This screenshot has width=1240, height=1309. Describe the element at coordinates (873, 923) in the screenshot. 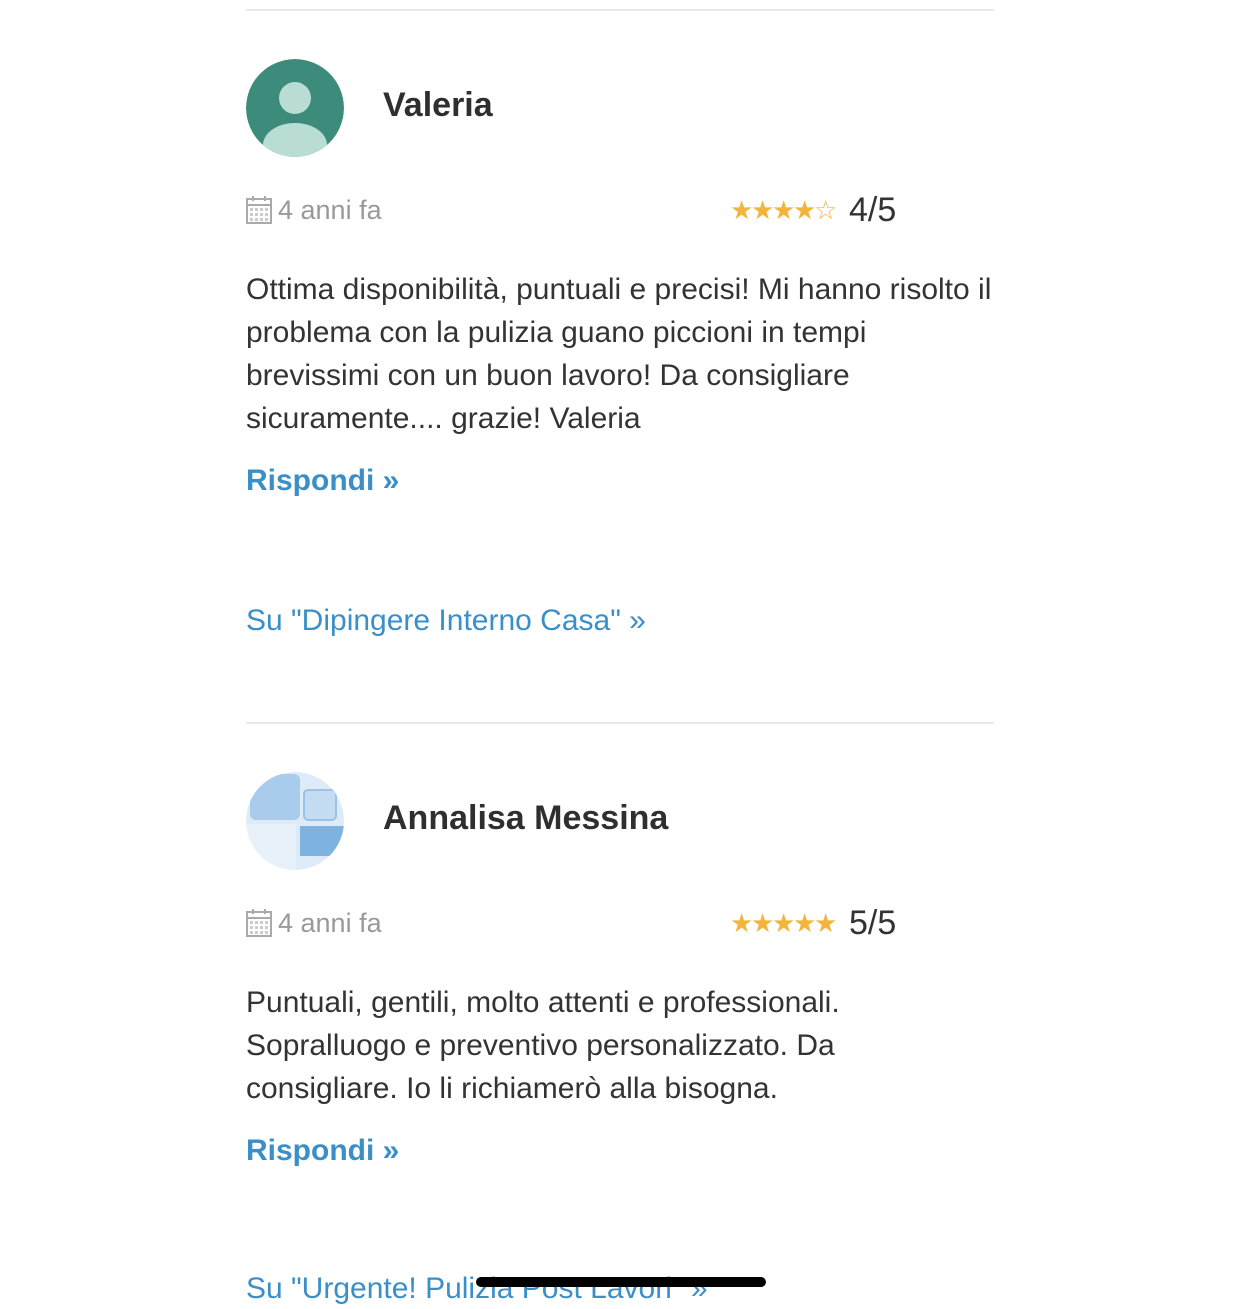

I see `rating-text: 5/5` at that location.